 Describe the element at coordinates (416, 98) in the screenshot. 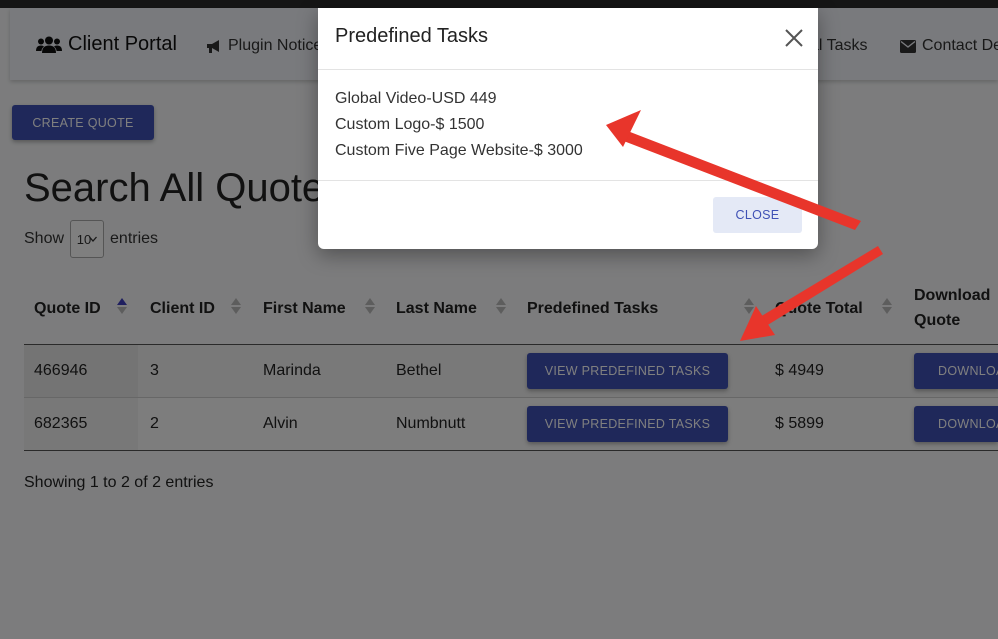

I see `task-item: Global Video-USD 449` at that location.